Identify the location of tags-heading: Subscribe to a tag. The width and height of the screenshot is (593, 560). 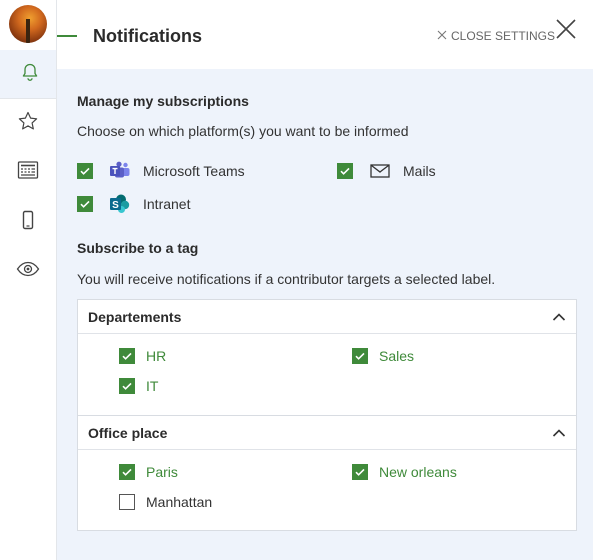
(138, 248).